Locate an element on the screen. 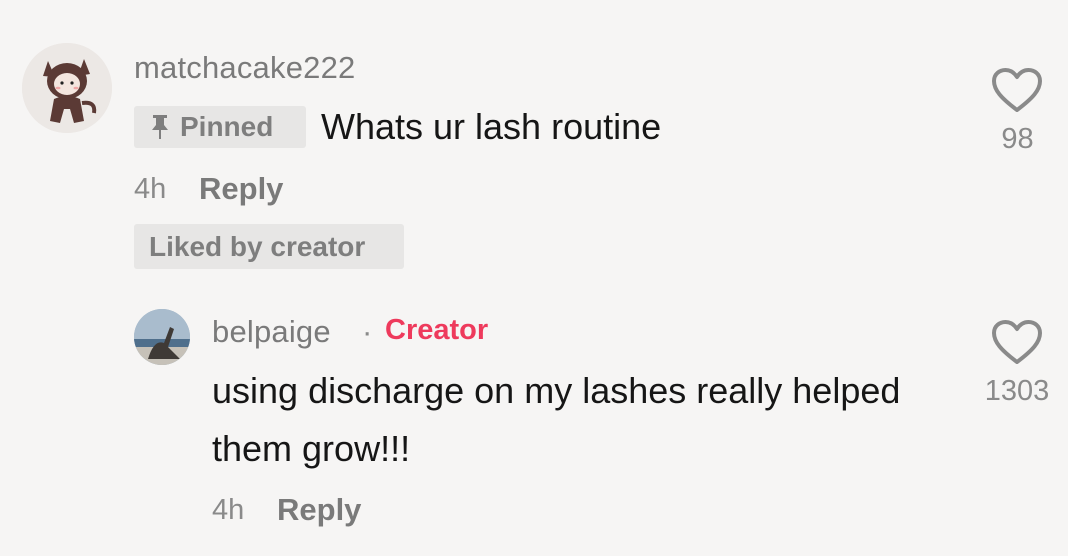  liked-by-creator-tag: Liked by creator is located at coordinates (269, 246).